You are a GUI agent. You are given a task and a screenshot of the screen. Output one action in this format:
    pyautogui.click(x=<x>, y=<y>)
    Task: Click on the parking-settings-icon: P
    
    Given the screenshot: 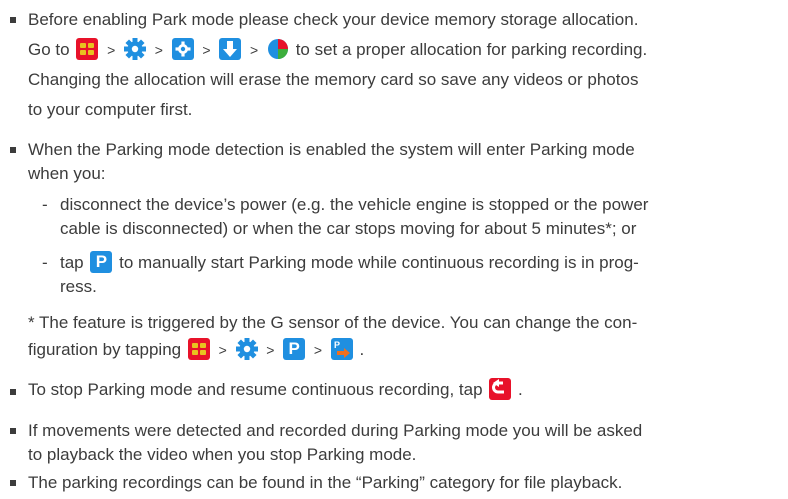 What is the action you would take?
    pyautogui.click(x=341, y=348)
    